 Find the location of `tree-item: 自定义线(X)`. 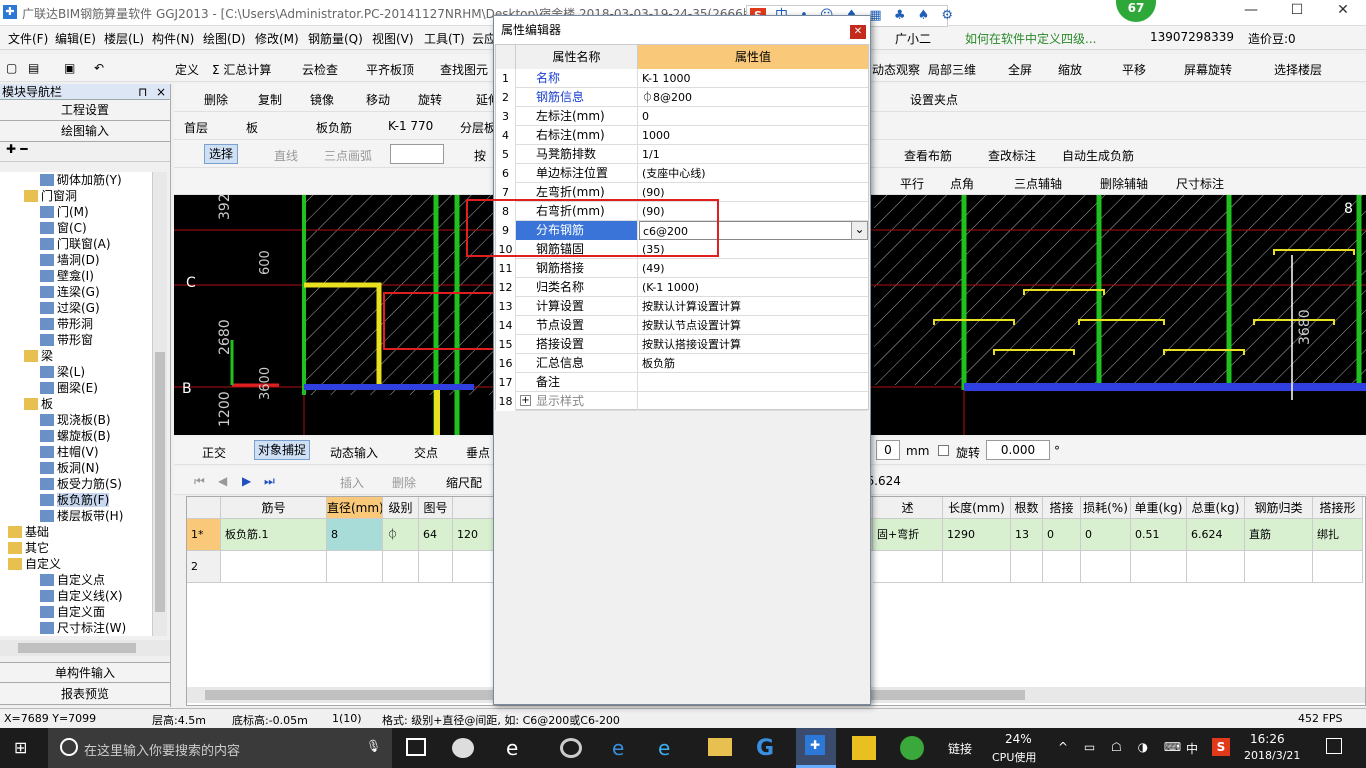

tree-item: 自定义线(X) is located at coordinates (81, 596).